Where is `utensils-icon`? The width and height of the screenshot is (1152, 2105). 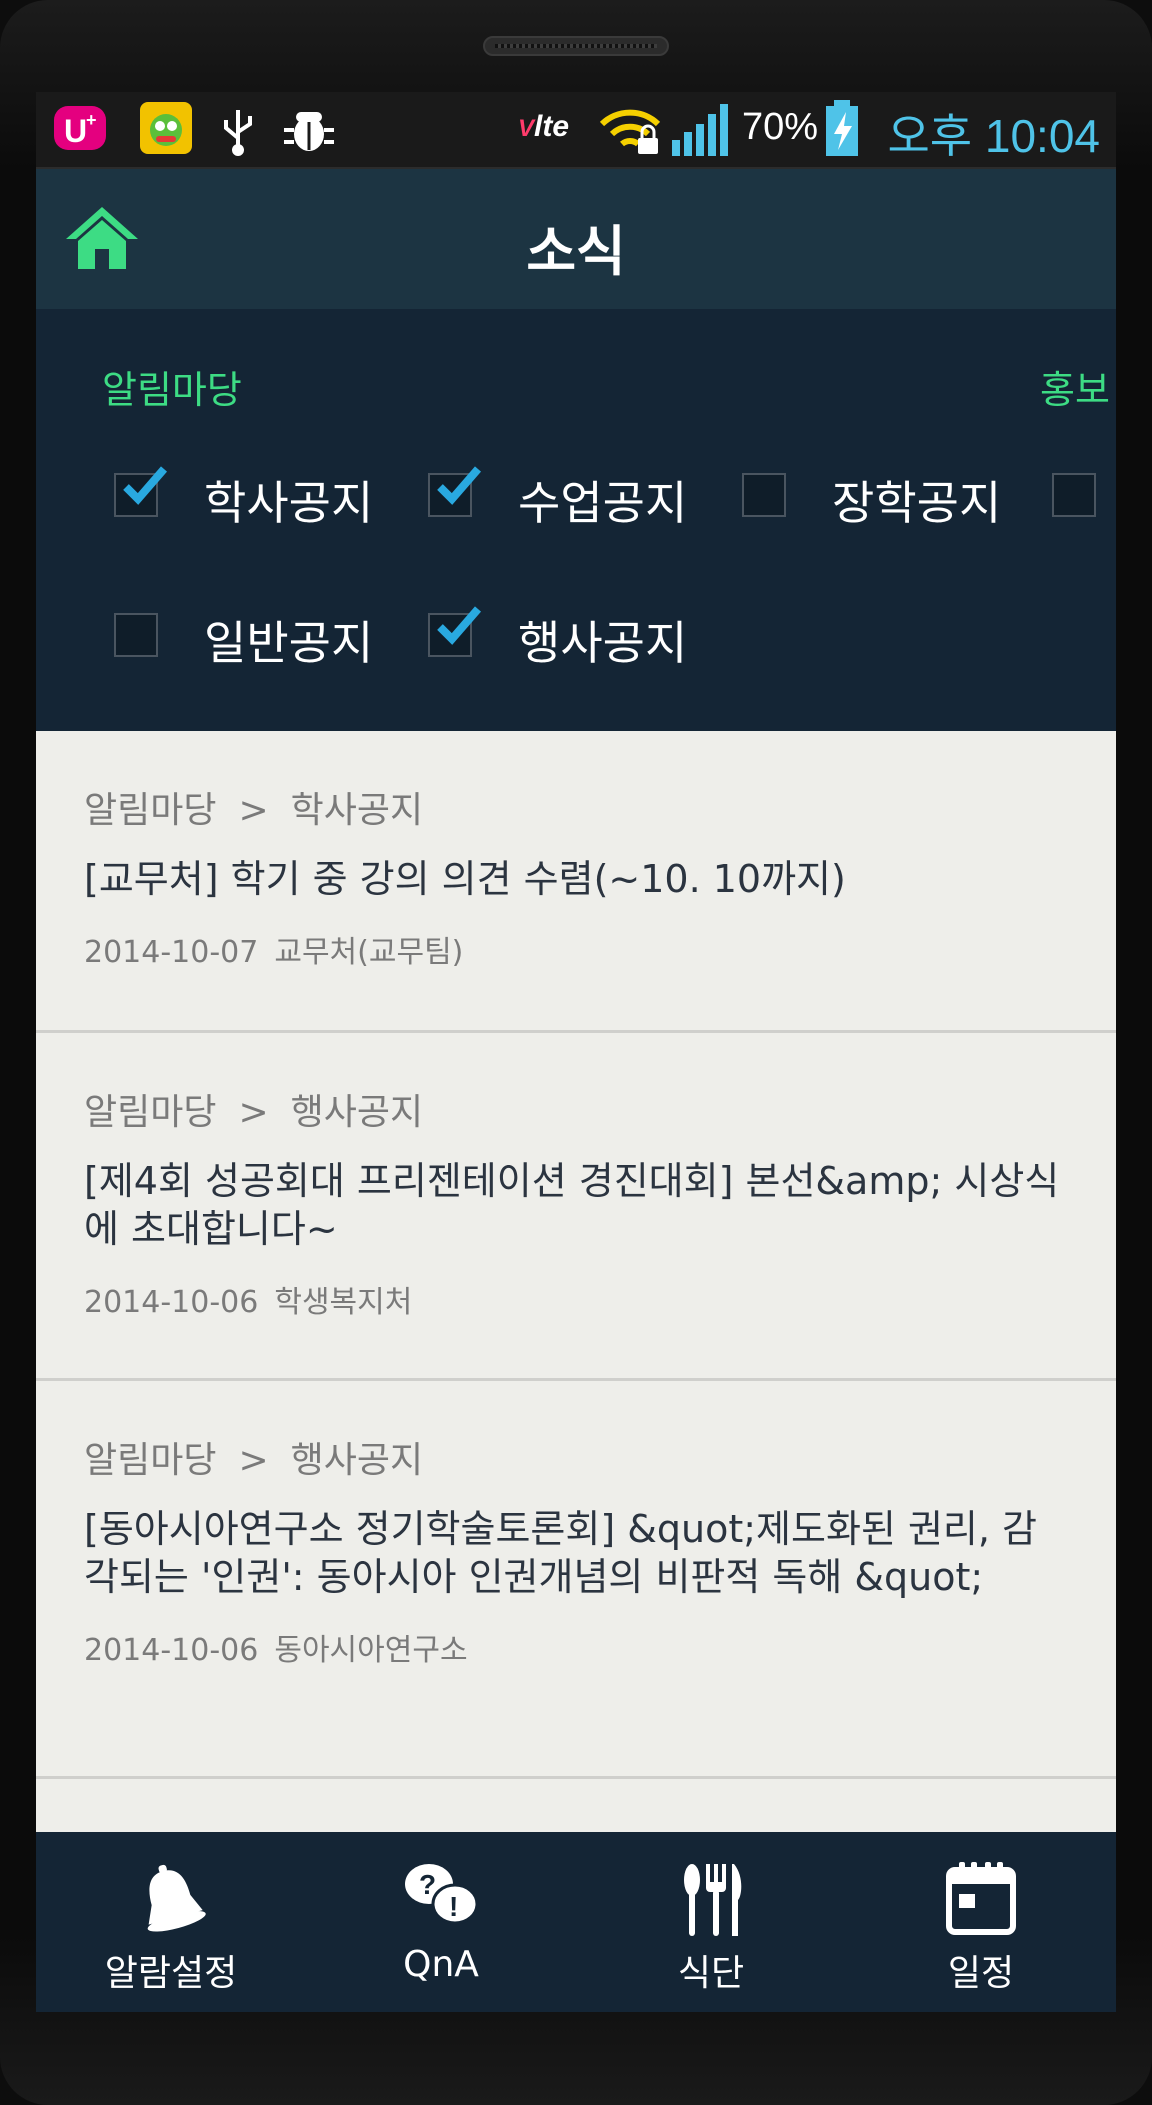
utensils-icon is located at coordinates (713, 1900).